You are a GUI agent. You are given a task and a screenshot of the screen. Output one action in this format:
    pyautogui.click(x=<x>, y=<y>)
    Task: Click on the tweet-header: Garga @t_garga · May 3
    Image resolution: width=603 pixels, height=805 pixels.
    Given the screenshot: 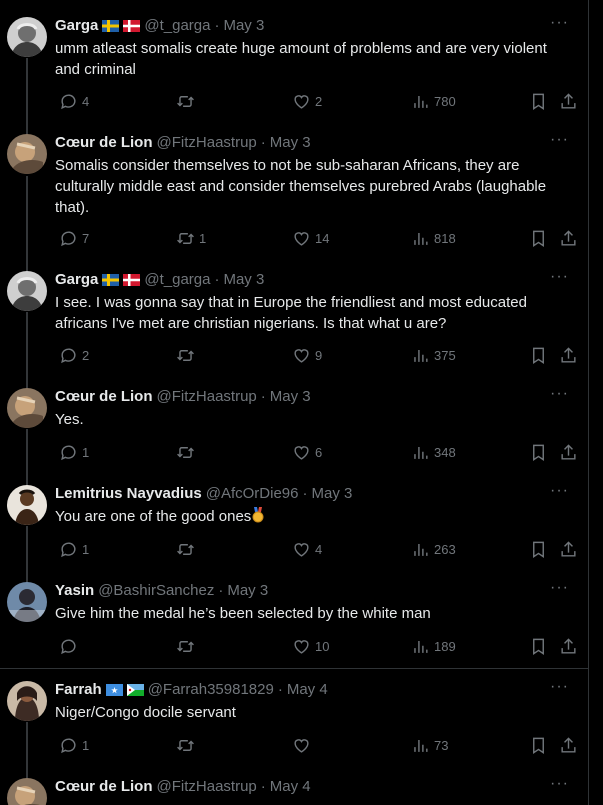 What is the action you would take?
    pyautogui.click(x=159, y=25)
    